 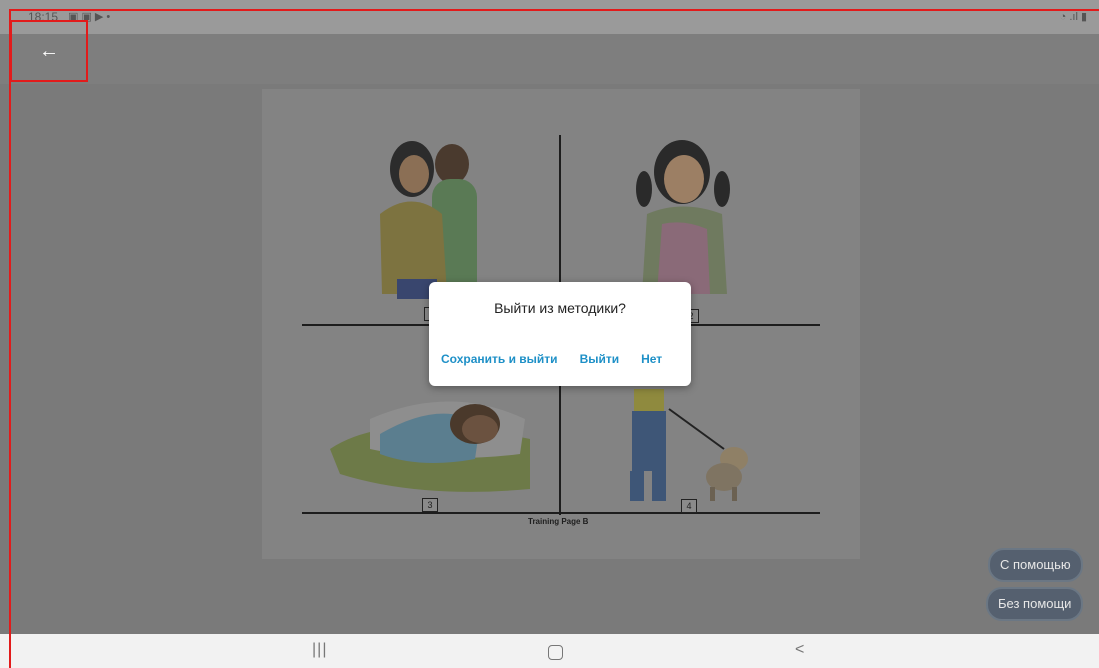 I want to click on highlight-frame-top, so click(x=554, y=10).